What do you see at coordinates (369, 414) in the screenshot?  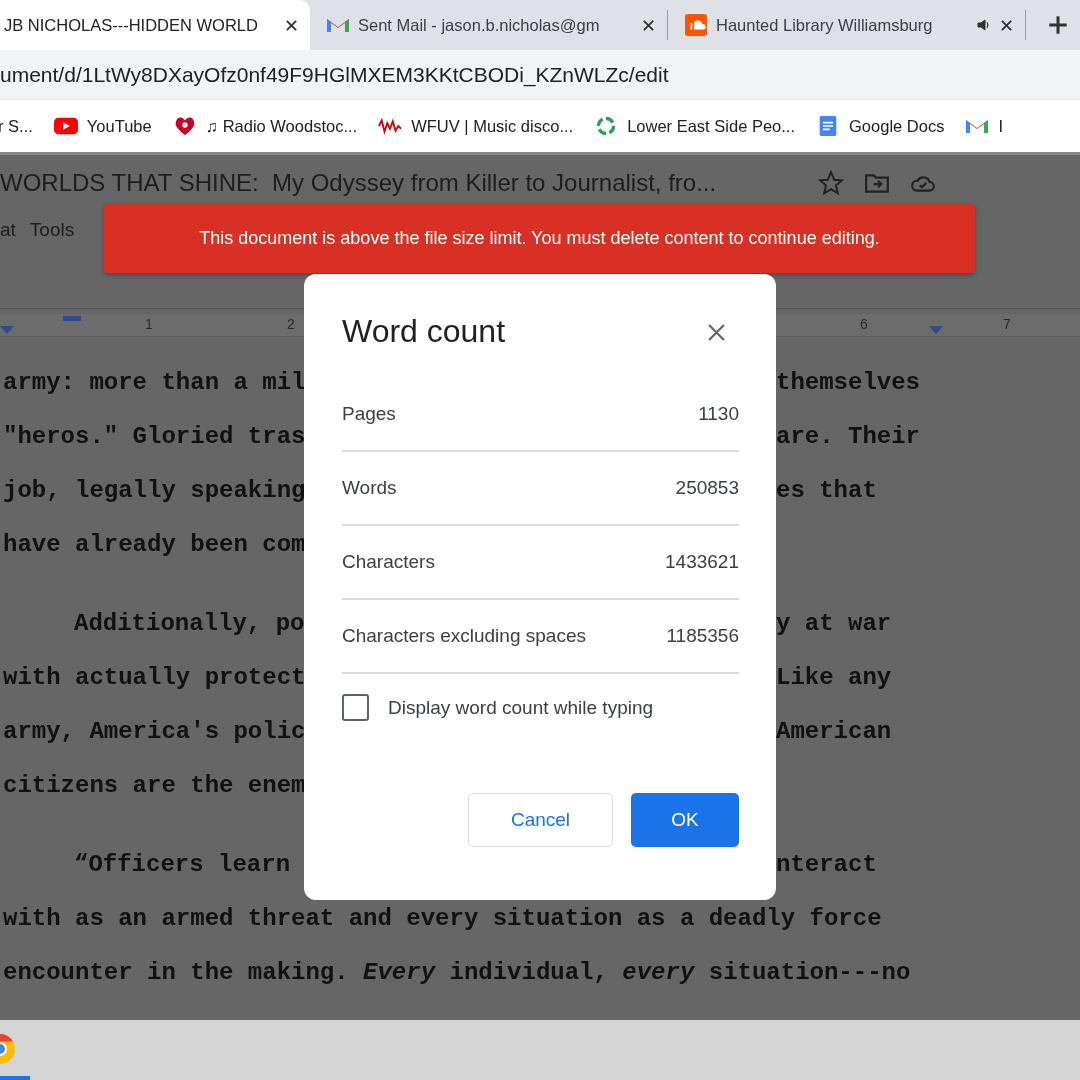 I see `stat-label: Pages` at bounding box center [369, 414].